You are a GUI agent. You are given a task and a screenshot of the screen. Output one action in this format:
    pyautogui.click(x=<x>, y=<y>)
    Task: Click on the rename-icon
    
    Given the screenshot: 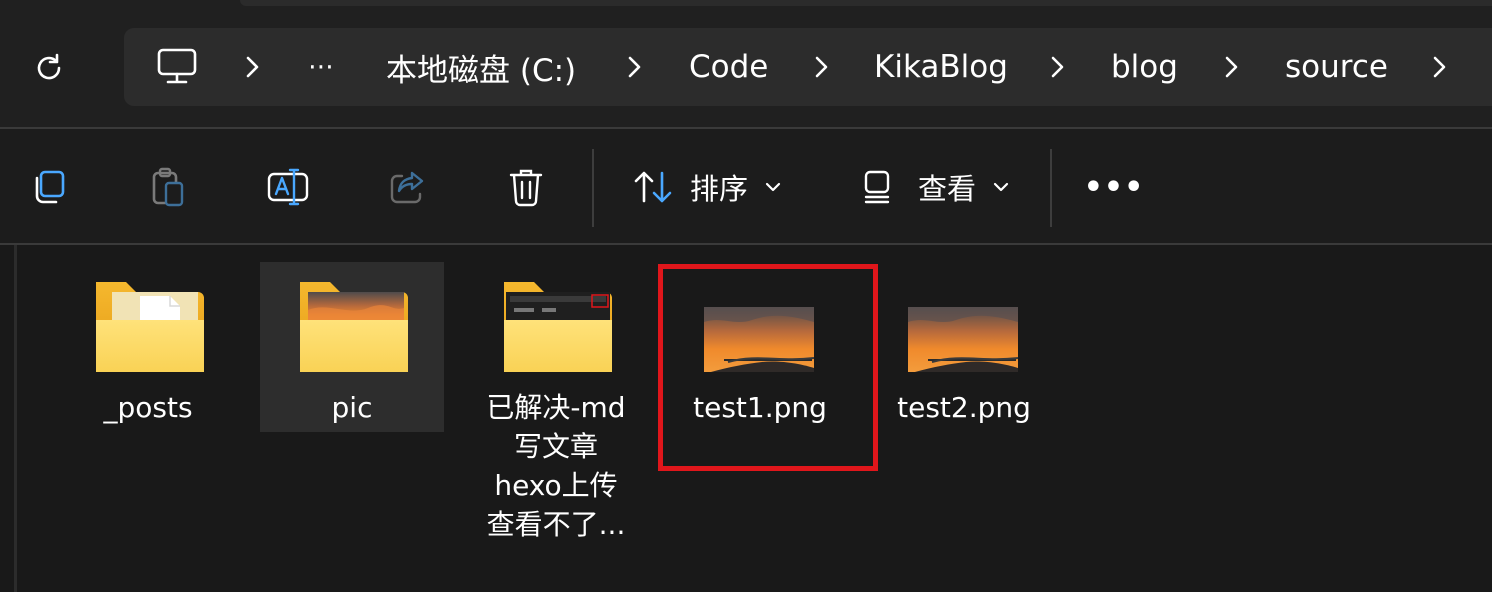 What is the action you would take?
    pyautogui.click(x=288, y=187)
    